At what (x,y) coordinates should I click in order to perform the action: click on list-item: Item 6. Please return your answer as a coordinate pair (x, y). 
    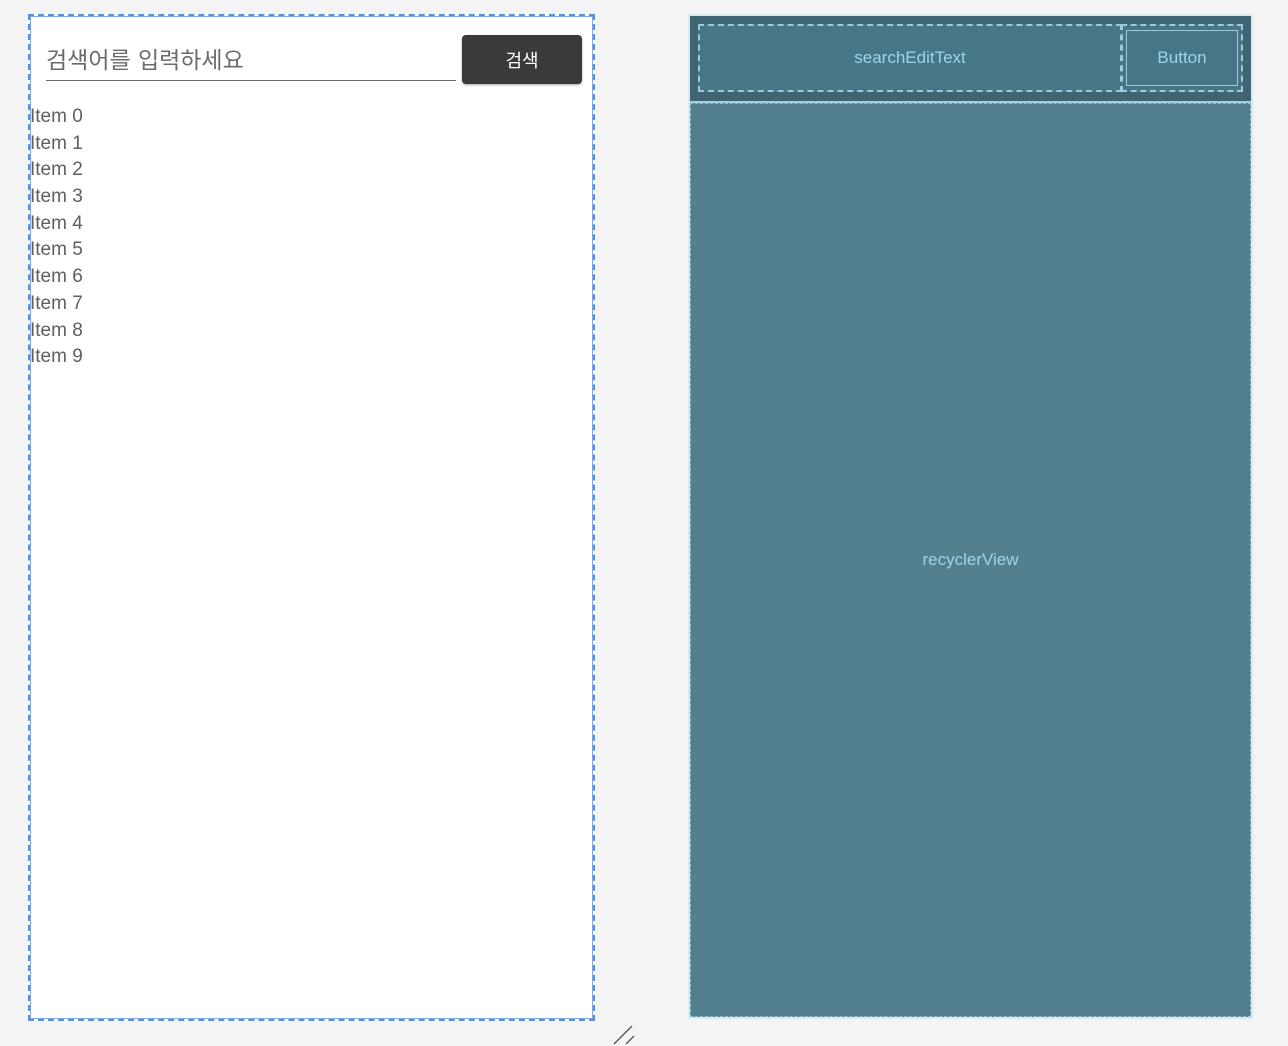
    Looking at the image, I should click on (56, 277).